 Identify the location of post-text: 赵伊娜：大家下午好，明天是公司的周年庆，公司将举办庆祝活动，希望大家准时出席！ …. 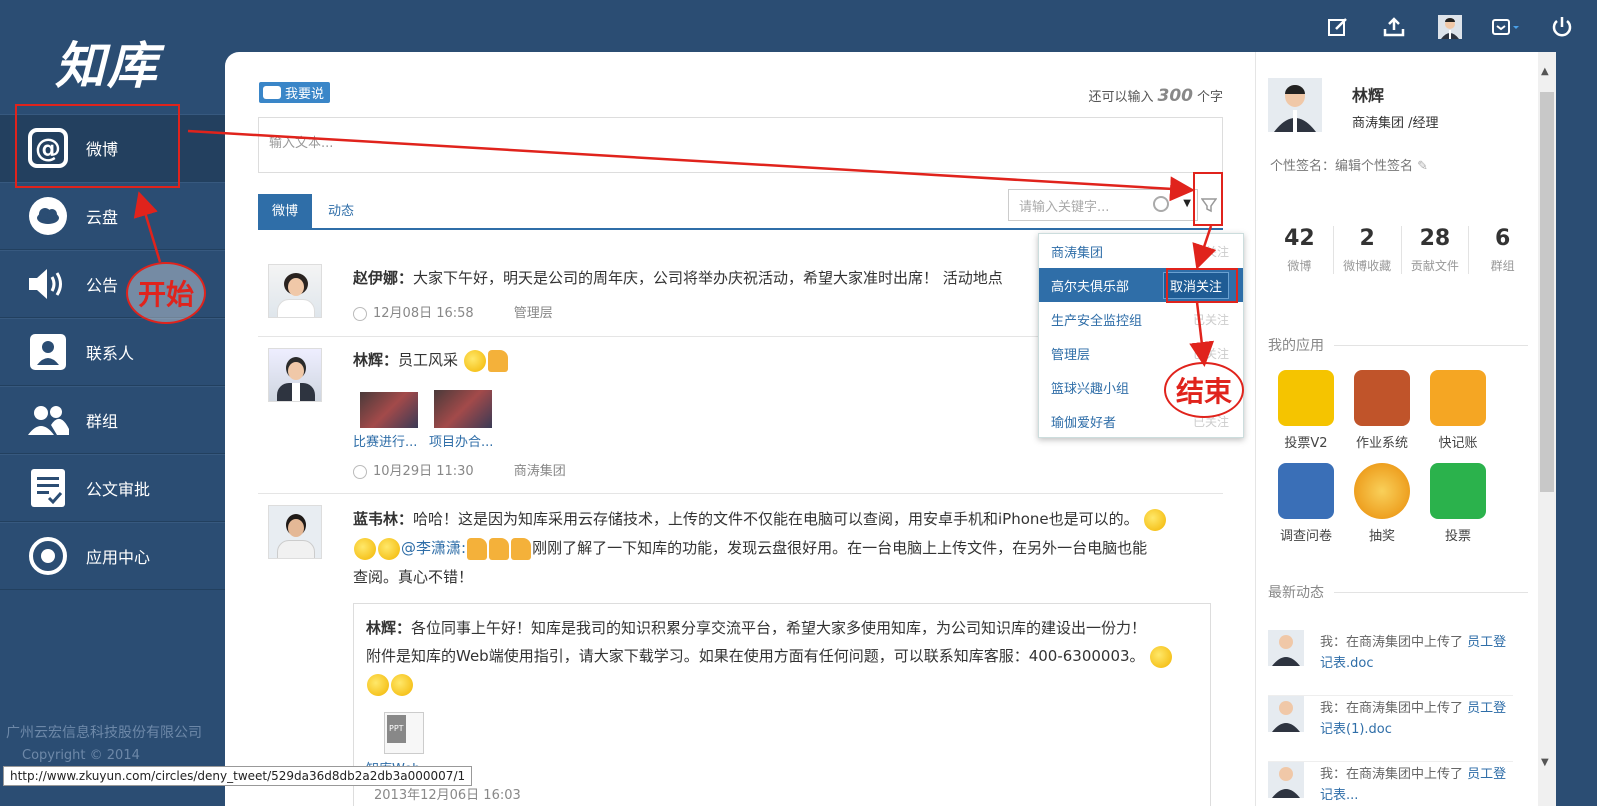
(678, 278).